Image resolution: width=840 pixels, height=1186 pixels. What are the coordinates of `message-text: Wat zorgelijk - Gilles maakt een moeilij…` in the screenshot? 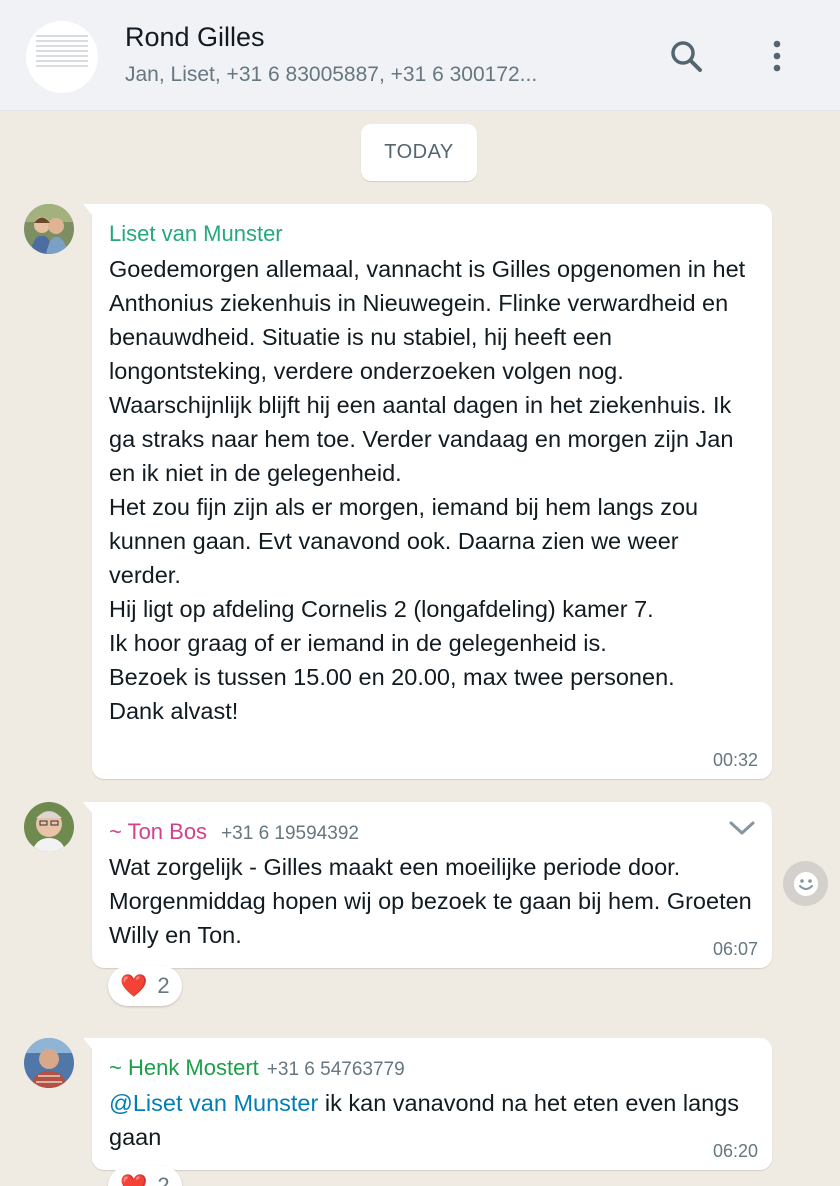 It's located at (432, 901).